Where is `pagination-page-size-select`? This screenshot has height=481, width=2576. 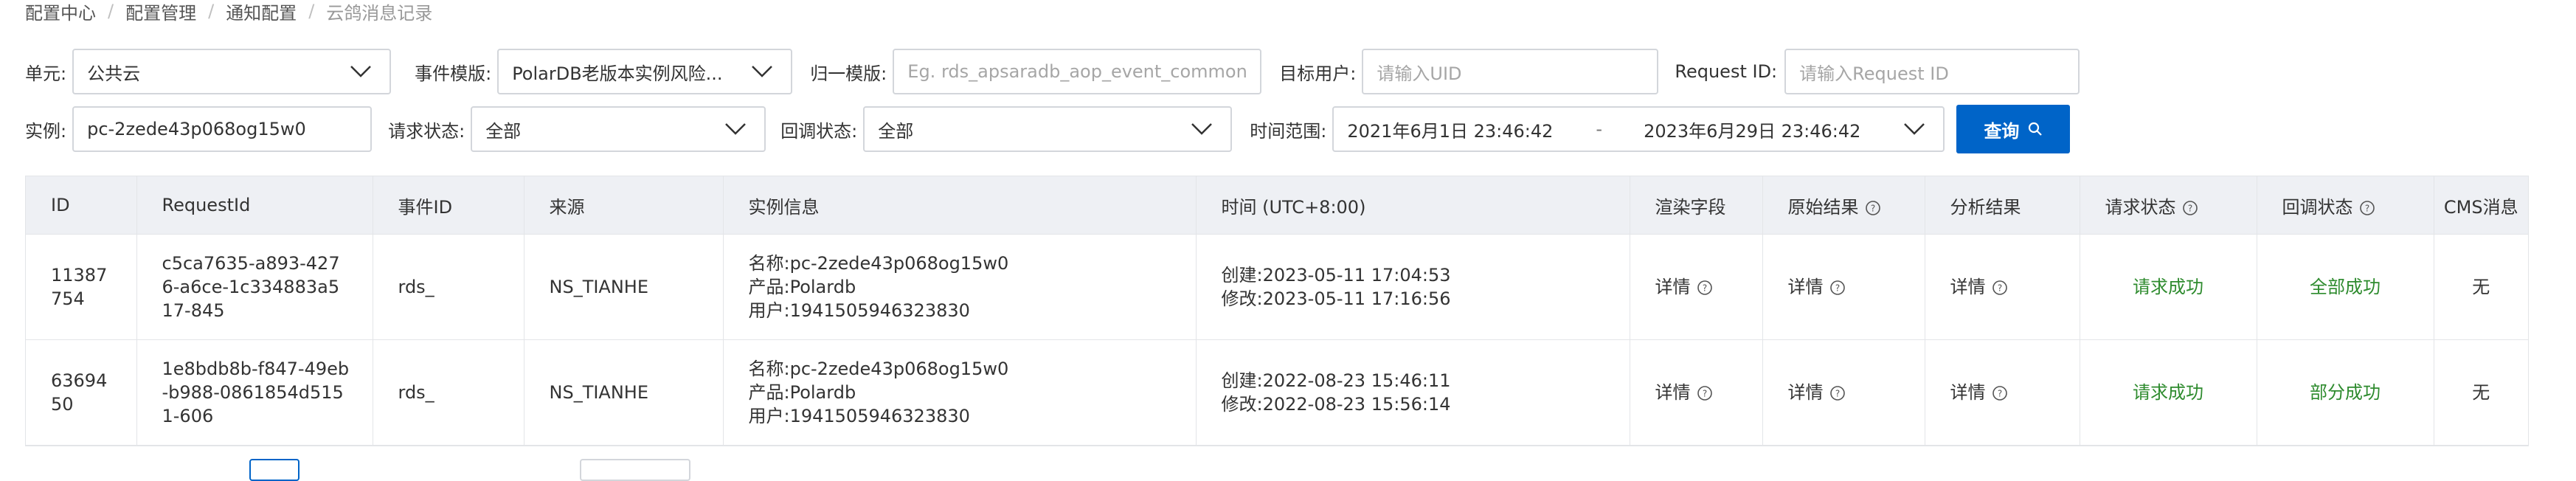
pagination-page-size-select is located at coordinates (635, 470).